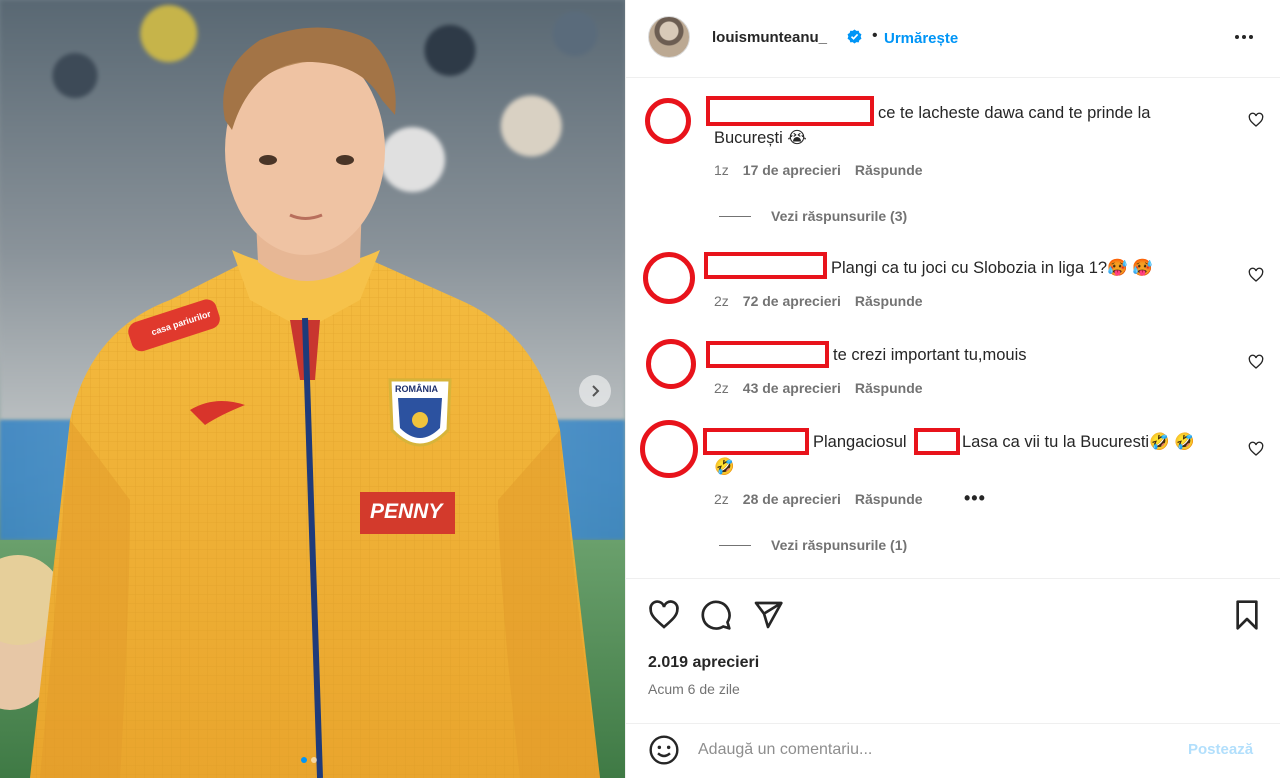 The width and height of the screenshot is (1280, 778). What do you see at coordinates (769, 37) in the screenshot?
I see `author-username: louismunteanu_` at bounding box center [769, 37].